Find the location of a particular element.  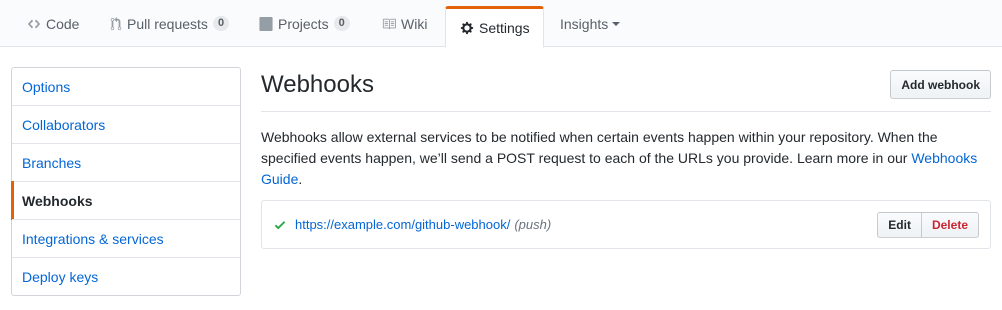

webhook-url-link: https://example.com/github-webhook/ is located at coordinates (402, 224).